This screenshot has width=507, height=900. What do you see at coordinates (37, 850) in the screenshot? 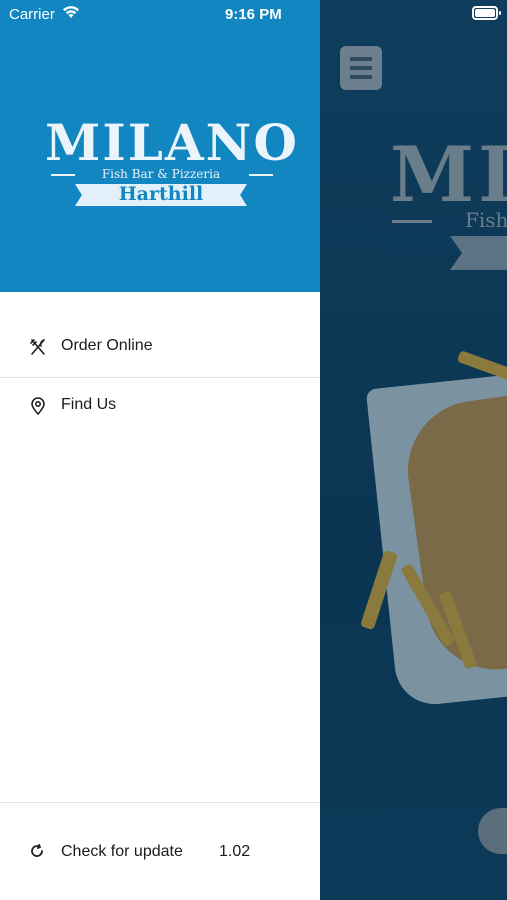
I see `refresh-icon` at bounding box center [37, 850].